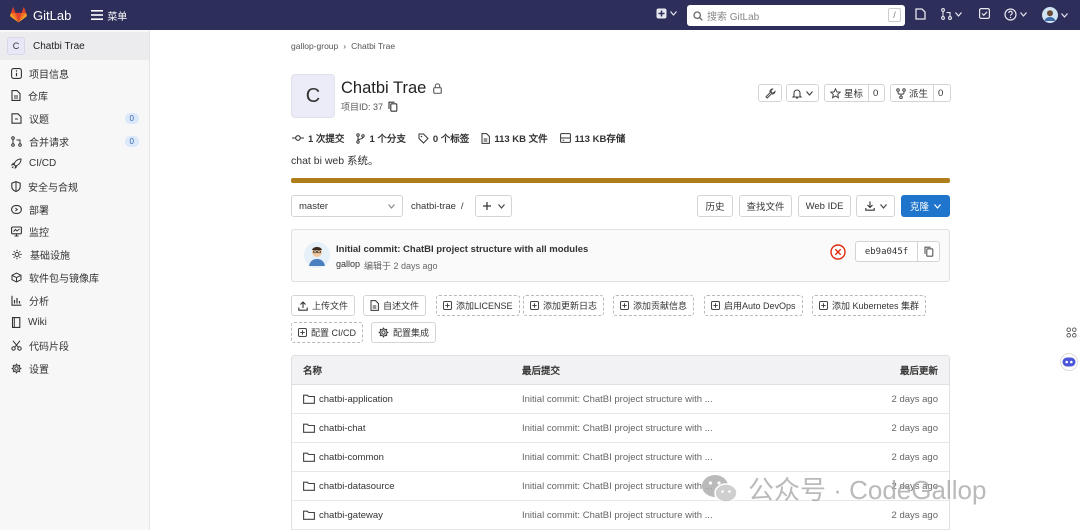  What do you see at coordinates (802, 93) in the screenshot?
I see `notification-button` at bounding box center [802, 93].